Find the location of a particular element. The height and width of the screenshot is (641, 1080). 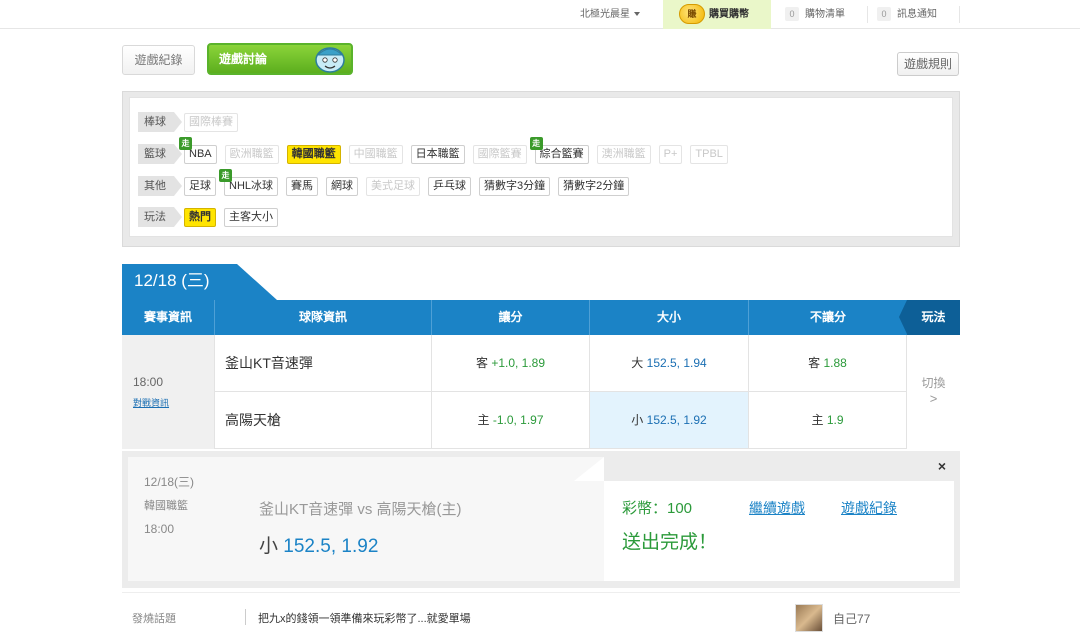

filter-category-basketball: 籃球 is located at coordinates (160, 154).